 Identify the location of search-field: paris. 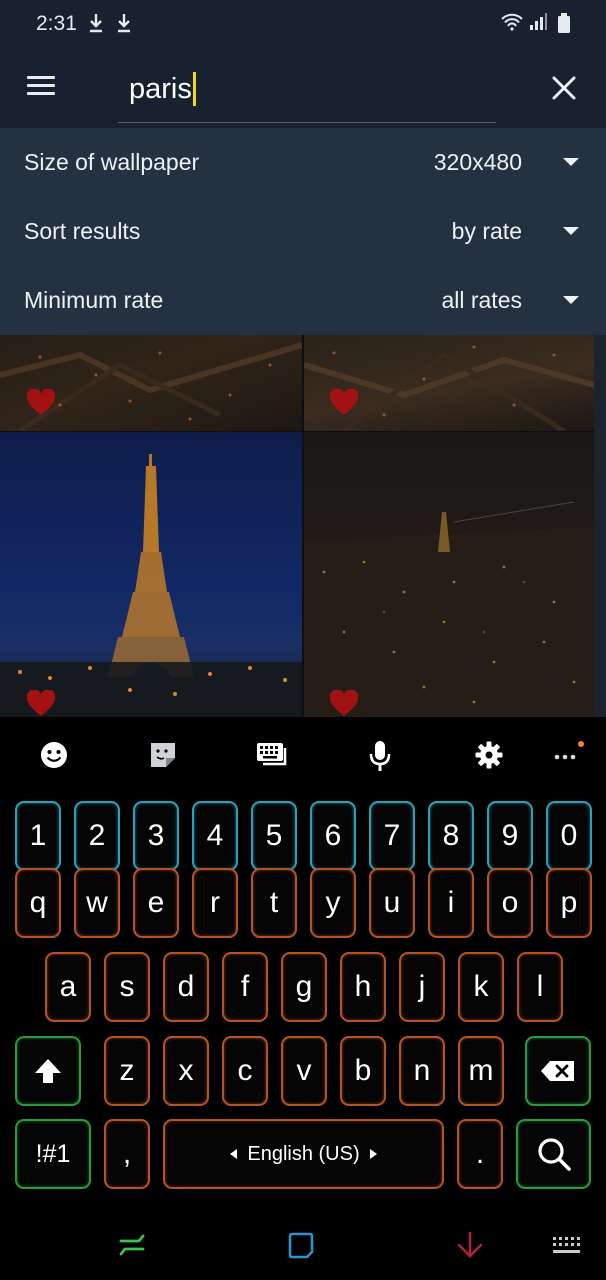
(307, 93).